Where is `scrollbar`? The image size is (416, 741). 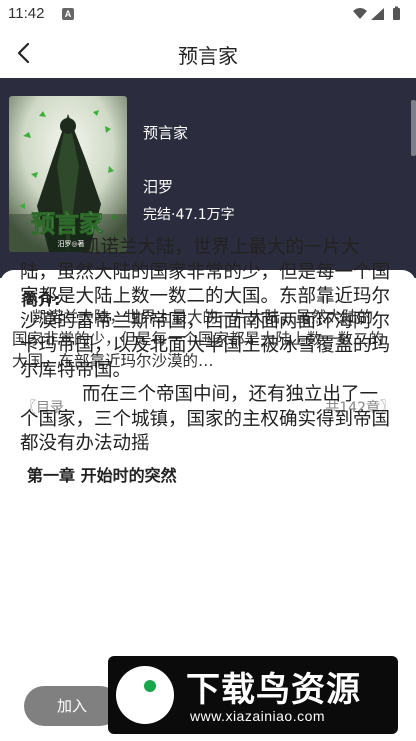
scrollbar is located at coordinates (413, 128).